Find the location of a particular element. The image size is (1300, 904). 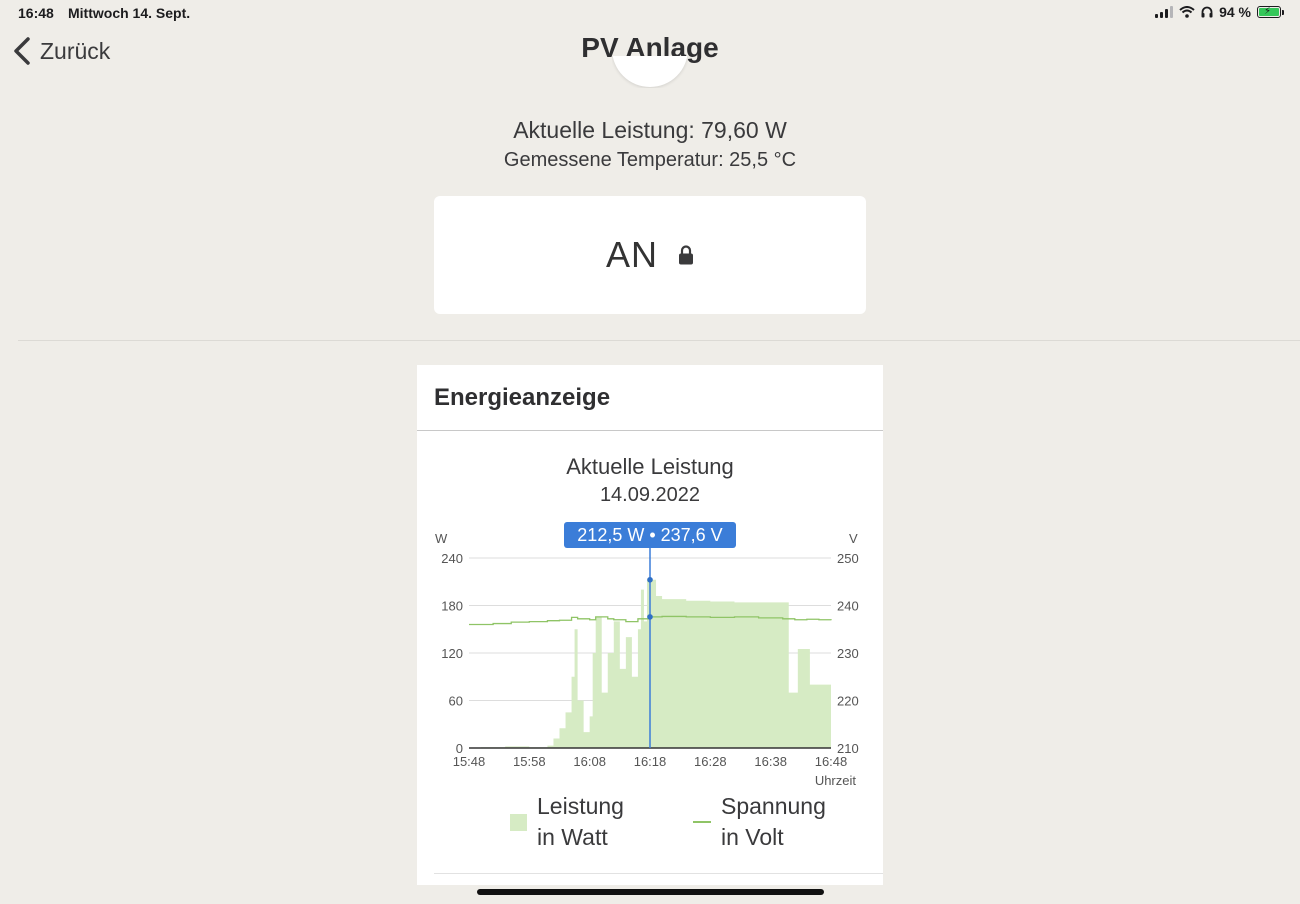

section-divider is located at coordinates (659, 340).